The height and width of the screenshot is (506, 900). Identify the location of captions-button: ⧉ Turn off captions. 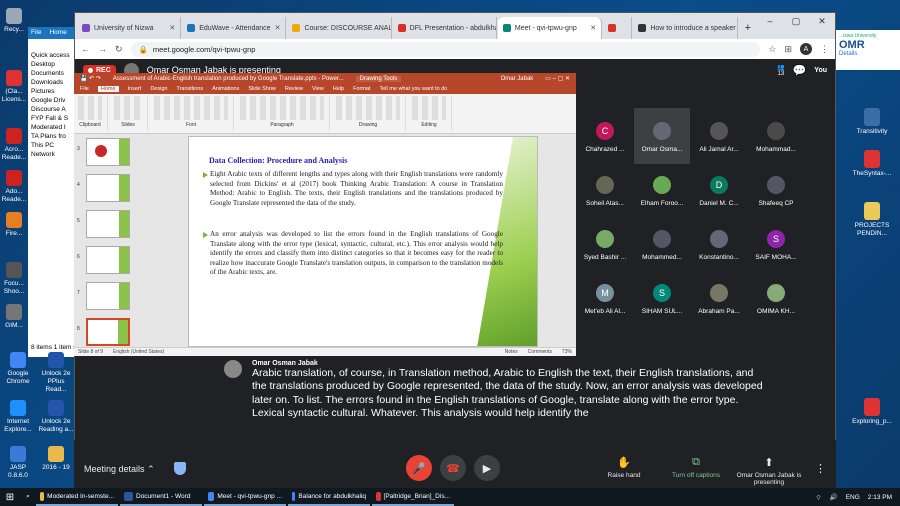
(696, 467).